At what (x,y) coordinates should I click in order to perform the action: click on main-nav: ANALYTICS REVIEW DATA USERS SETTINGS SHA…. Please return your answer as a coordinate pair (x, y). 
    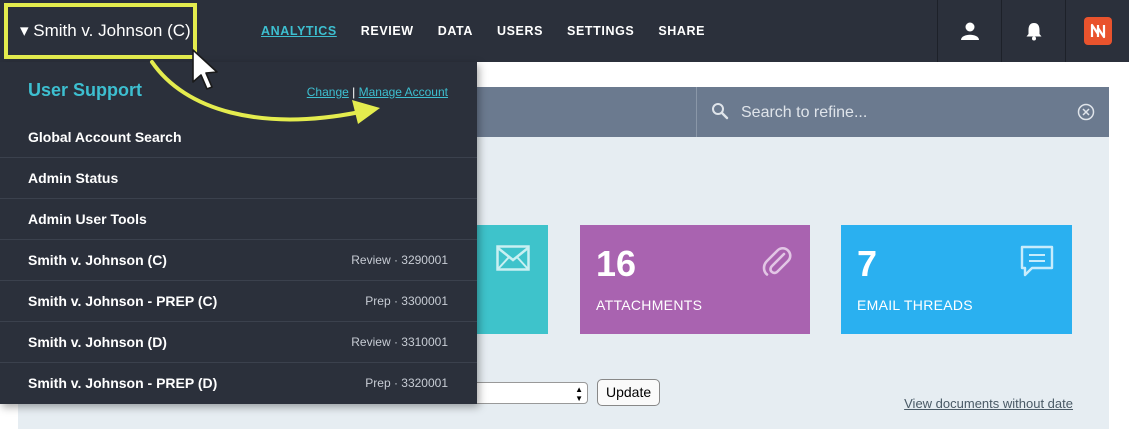
    Looking at the image, I should click on (495, 31).